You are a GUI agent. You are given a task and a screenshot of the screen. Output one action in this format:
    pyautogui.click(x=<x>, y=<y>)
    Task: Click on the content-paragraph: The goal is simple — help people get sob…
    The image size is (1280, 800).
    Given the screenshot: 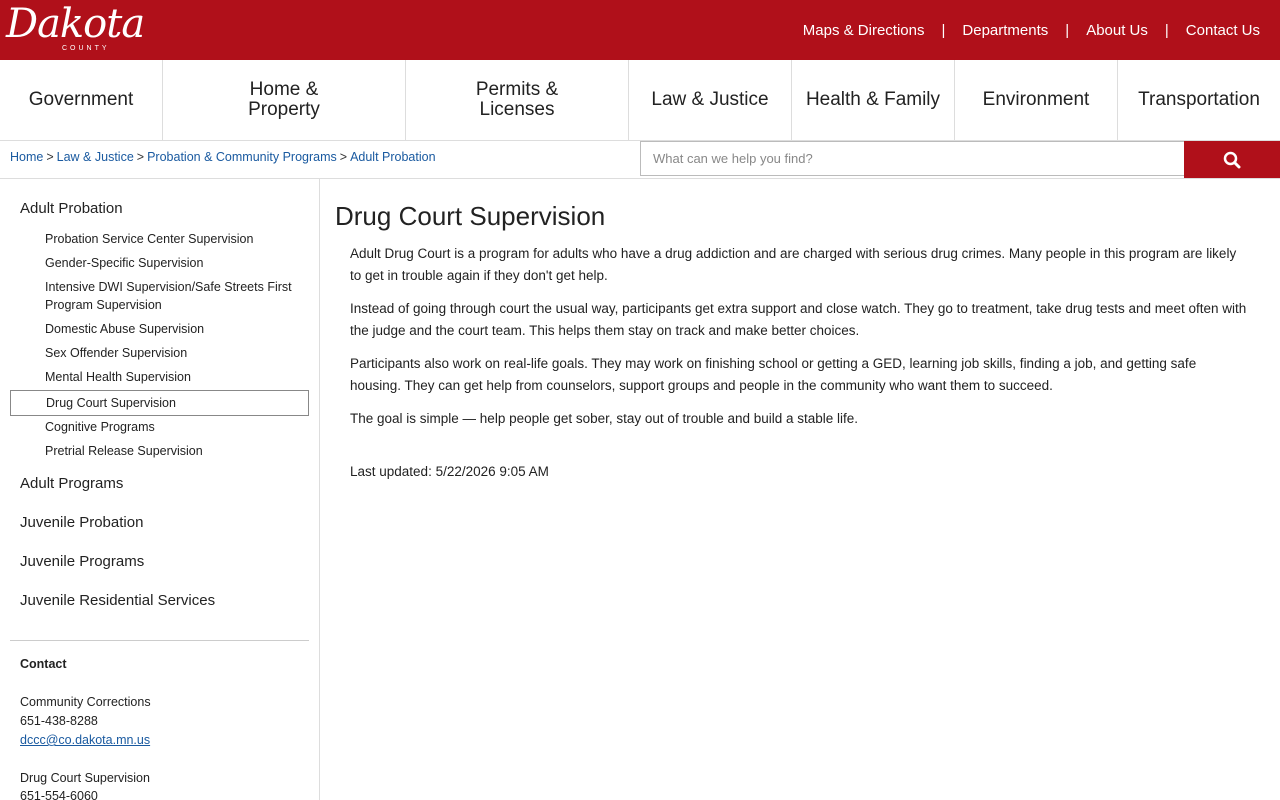 What is the action you would take?
    pyautogui.click(x=604, y=418)
    